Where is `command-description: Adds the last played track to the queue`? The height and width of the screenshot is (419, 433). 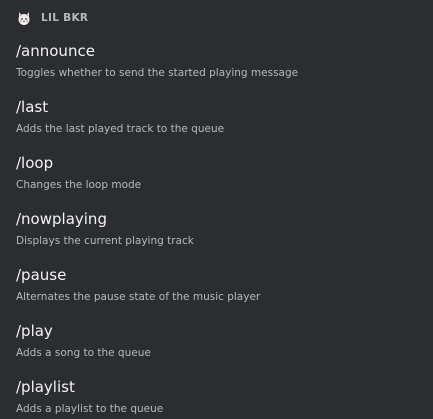
command-description: Adds the last played track to the queue is located at coordinates (120, 129).